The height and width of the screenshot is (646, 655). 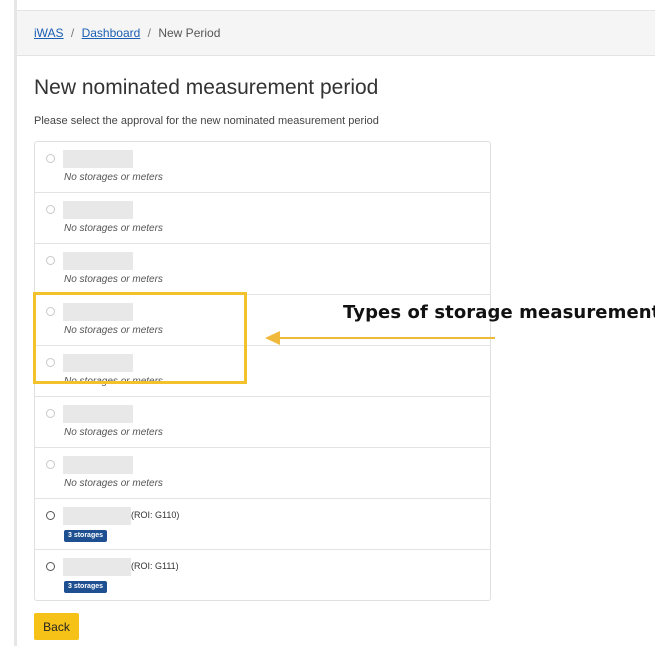 I want to click on approval-option: (ROI: G110) 3 storages, so click(x=262, y=524).